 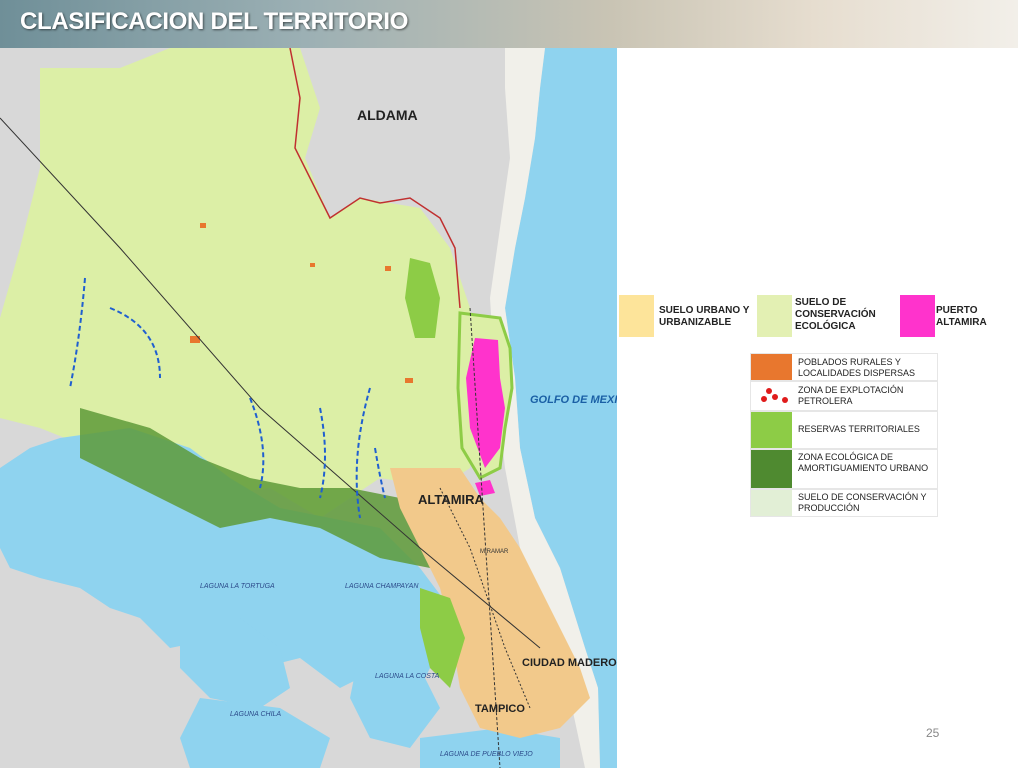 I want to click on legend-swatch-reserves, so click(x=771, y=430).